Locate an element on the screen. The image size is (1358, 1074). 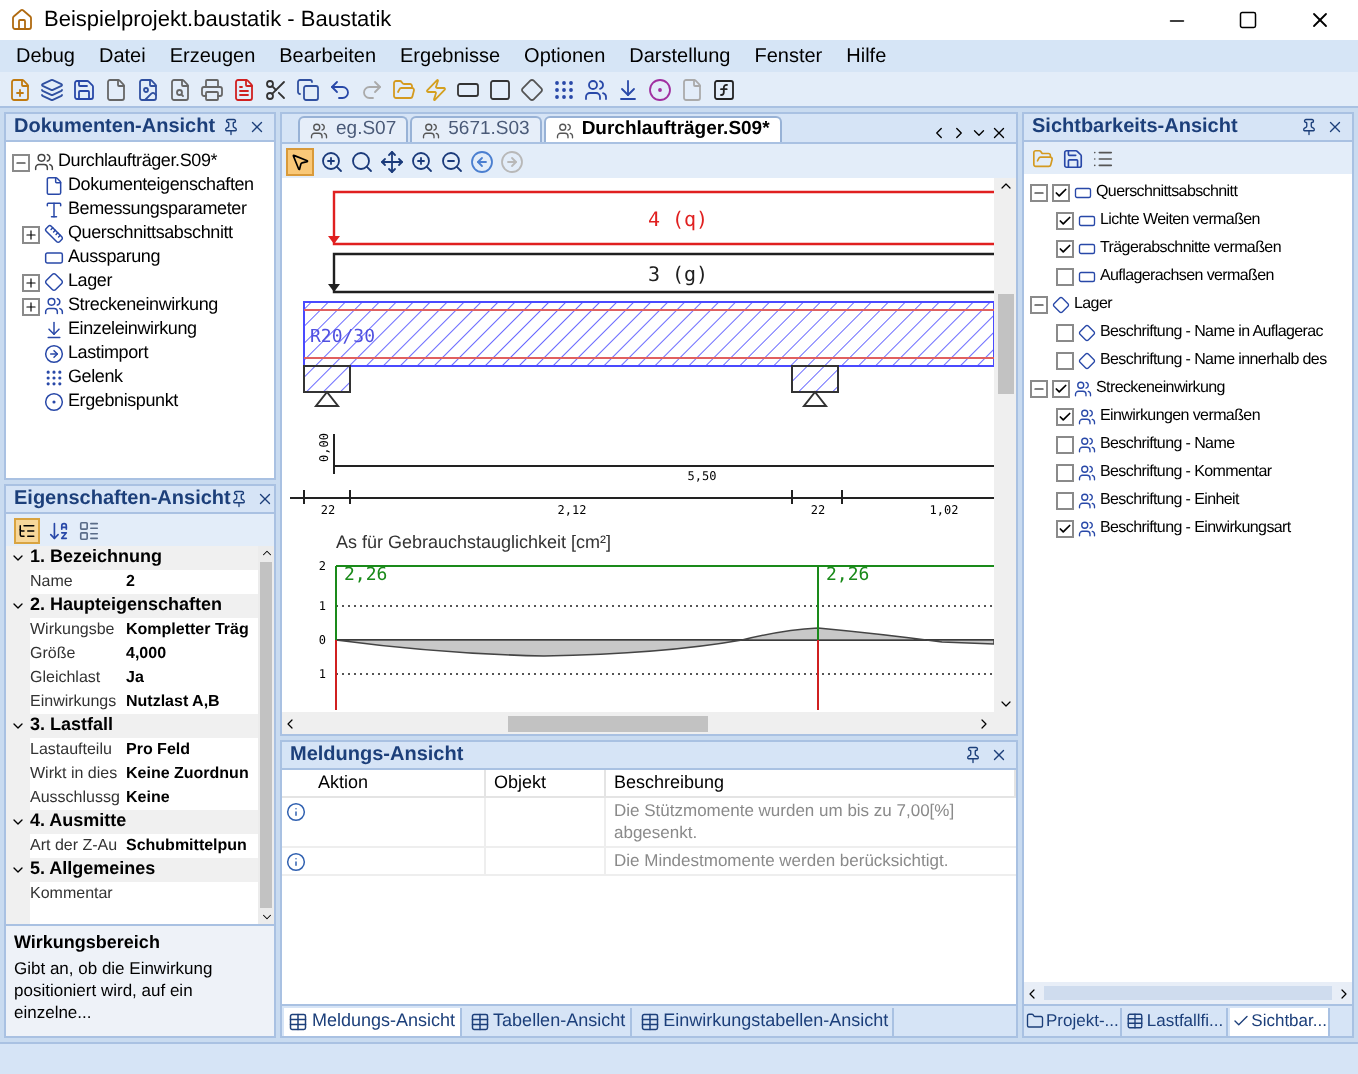
pdf-icon is located at coordinates (244, 89).